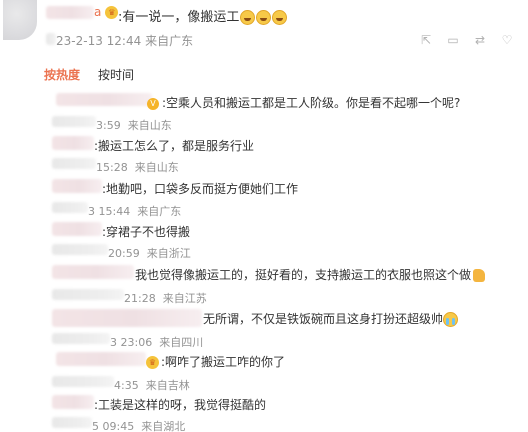  What do you see at coordinates (426, 40) in the screenshot?
I see `share-icon: ⇱` at bounding box center [426, 40].